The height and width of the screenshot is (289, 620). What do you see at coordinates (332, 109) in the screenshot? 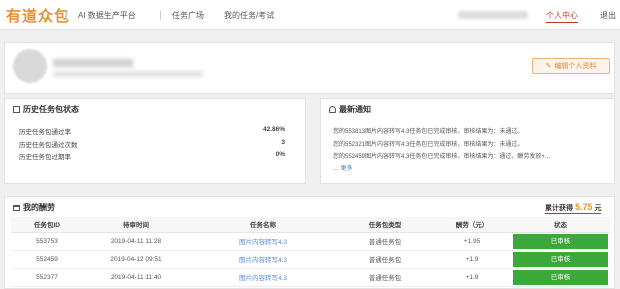
I see `bell-icon` at bounding box center [332, 109].